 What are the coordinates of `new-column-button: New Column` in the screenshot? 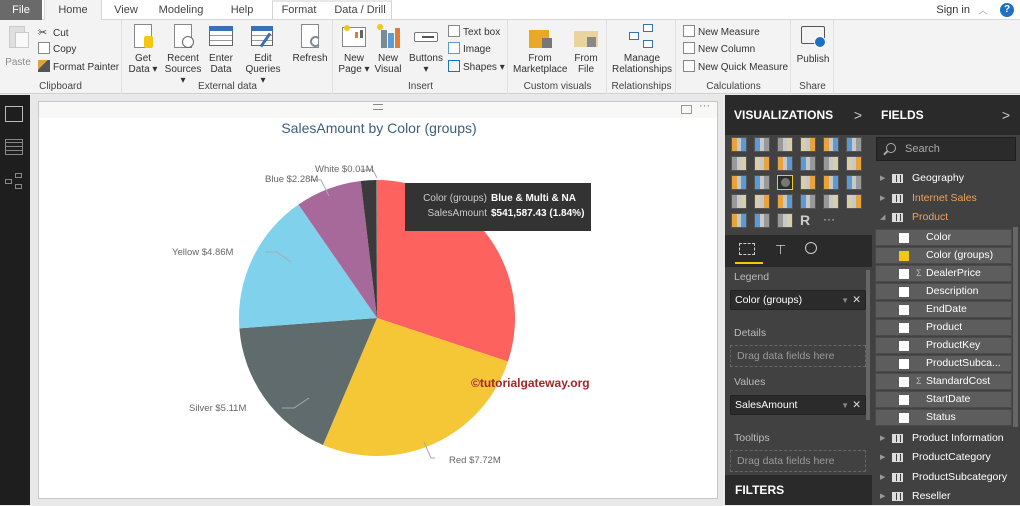 It's located at (719, 50).